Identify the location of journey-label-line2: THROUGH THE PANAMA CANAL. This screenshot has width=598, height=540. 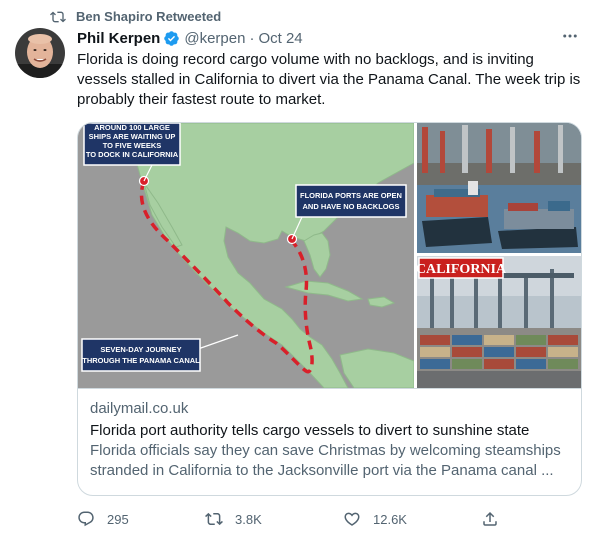
(141, 360).